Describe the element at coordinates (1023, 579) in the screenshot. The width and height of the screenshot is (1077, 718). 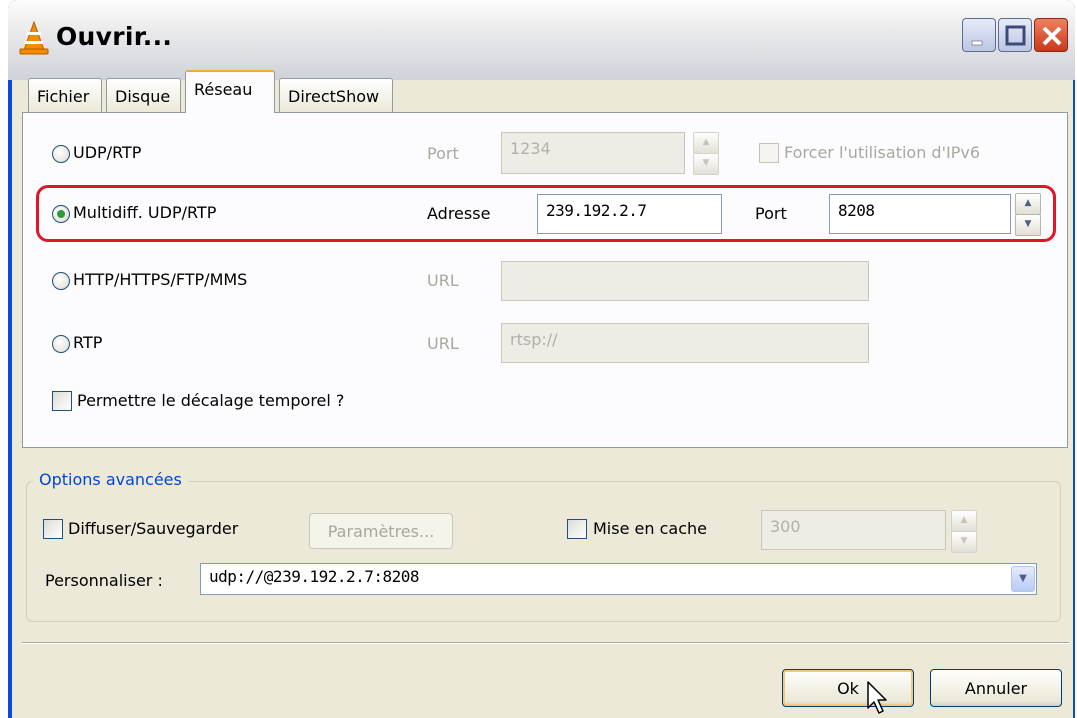
I see `chevron-down-icon: ▼` at that location.